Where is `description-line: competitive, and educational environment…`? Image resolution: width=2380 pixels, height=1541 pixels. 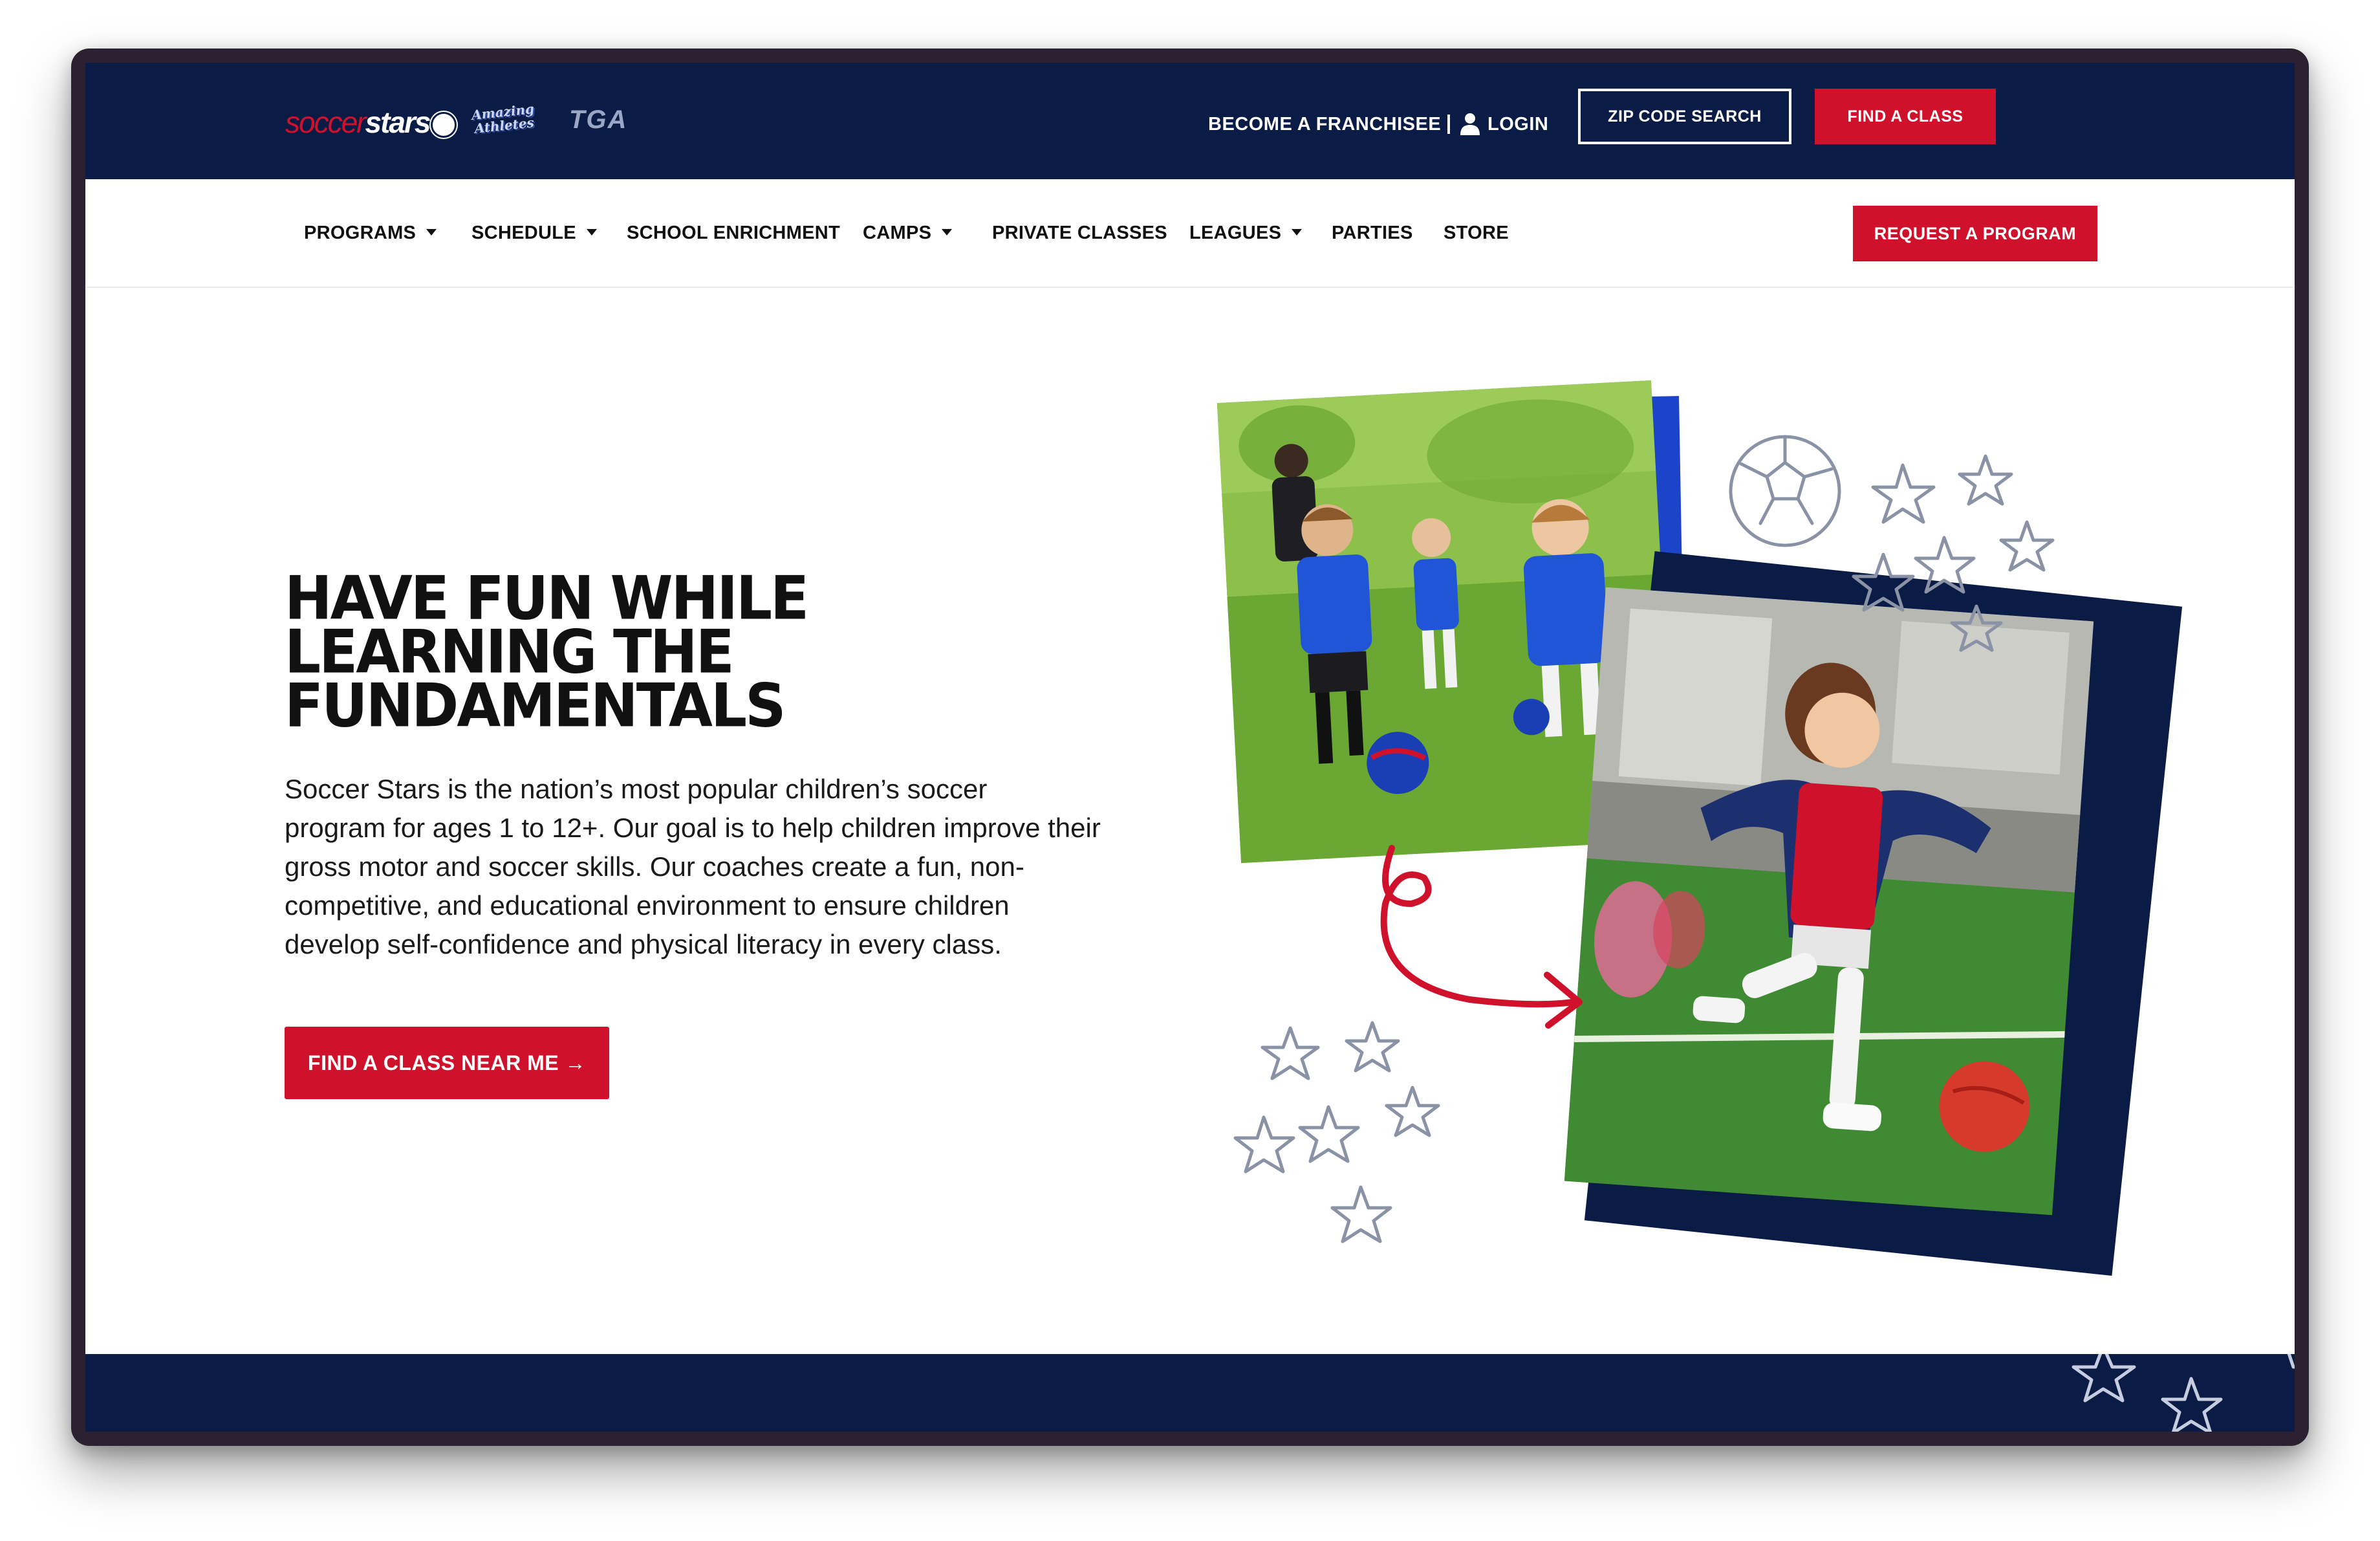
description-line: competitive, and educational environment… is located at coordinates (647, 905).